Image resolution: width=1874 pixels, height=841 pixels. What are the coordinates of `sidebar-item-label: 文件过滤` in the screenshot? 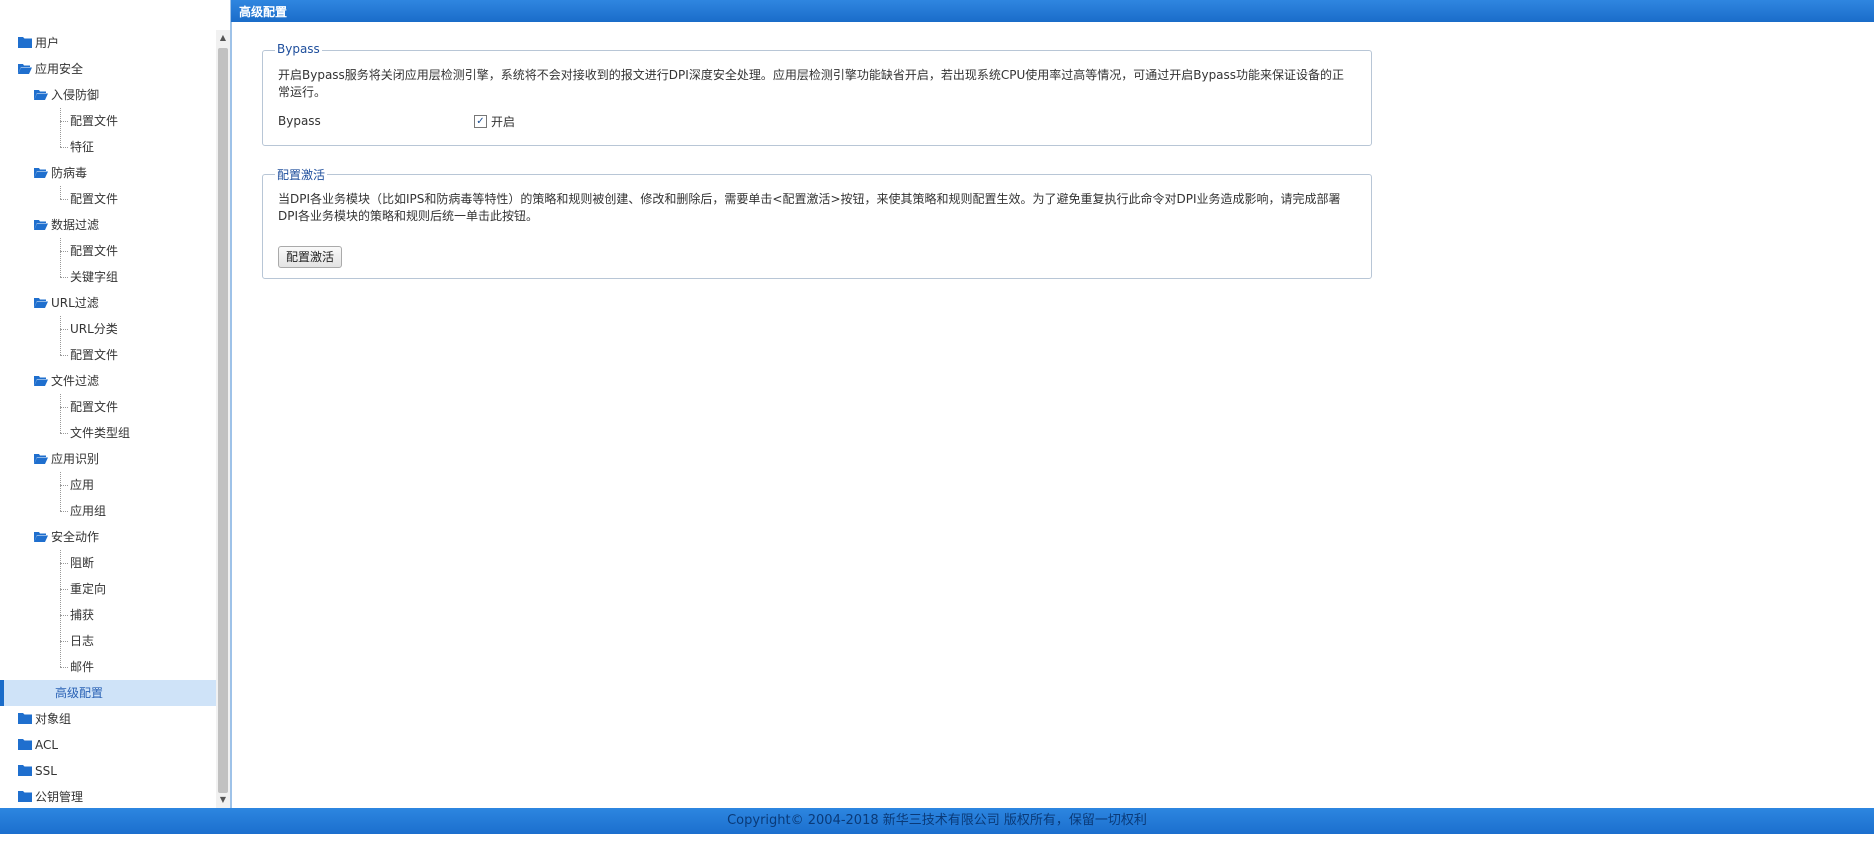 It's located at (75, 381).